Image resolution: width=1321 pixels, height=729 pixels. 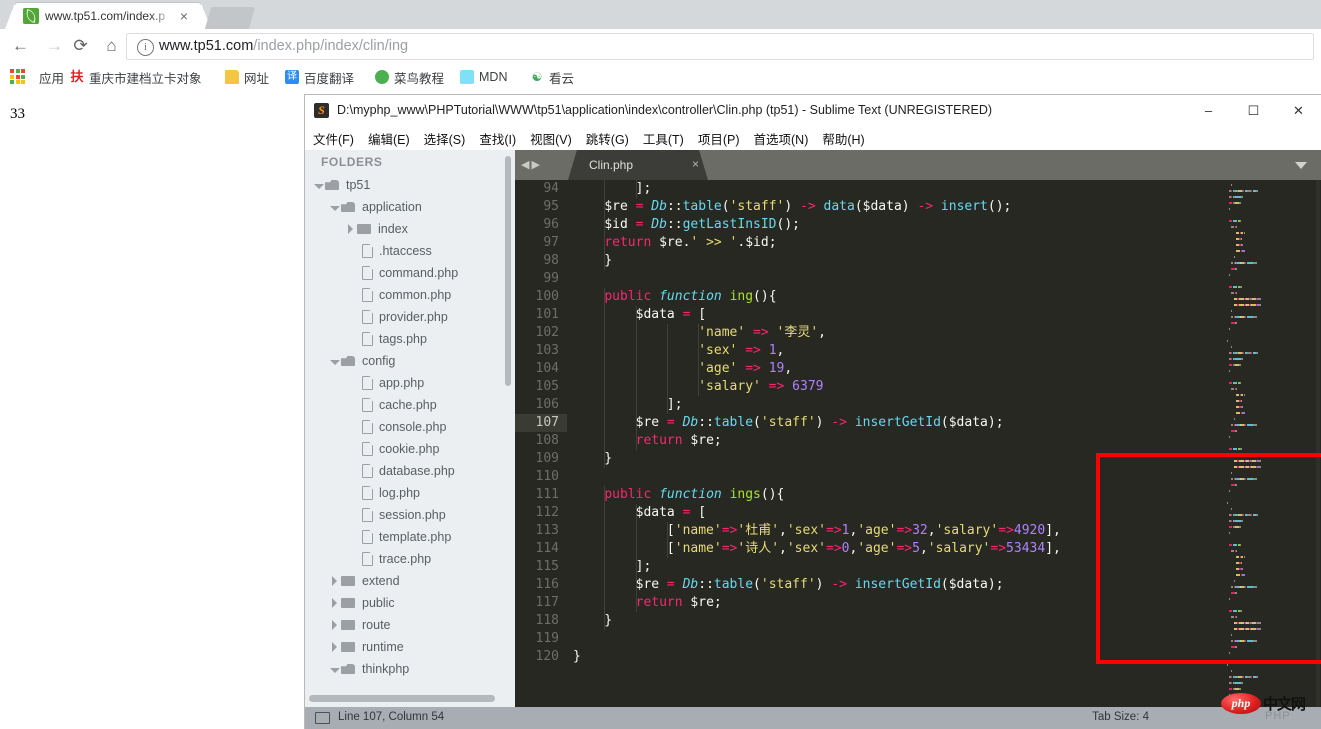 I want to click on sidebar-horizontal-scrollbar, so click(x=402, y=698).